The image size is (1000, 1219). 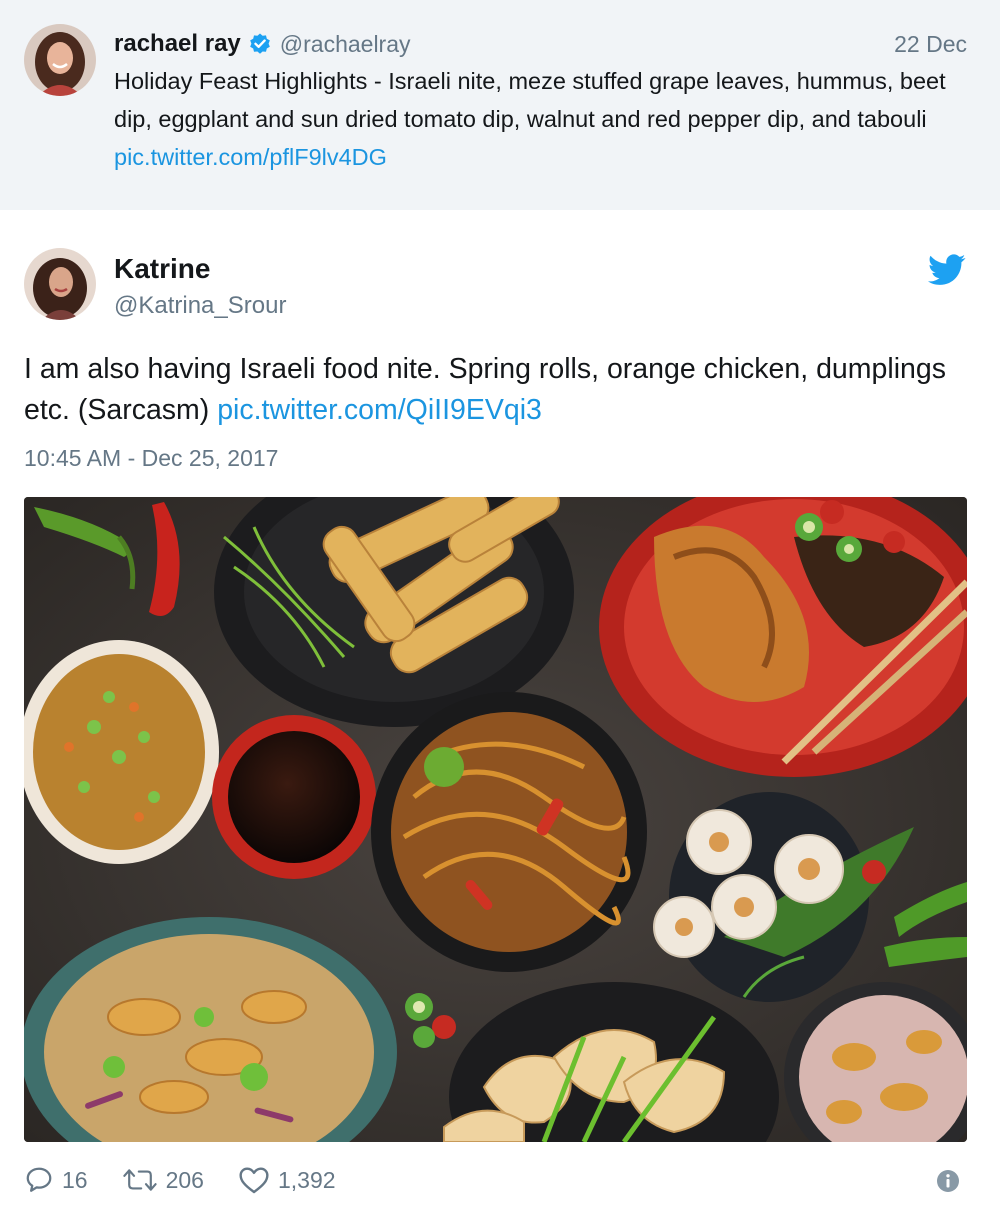 I want to click on author-avatar, so click(x=60, y=284).